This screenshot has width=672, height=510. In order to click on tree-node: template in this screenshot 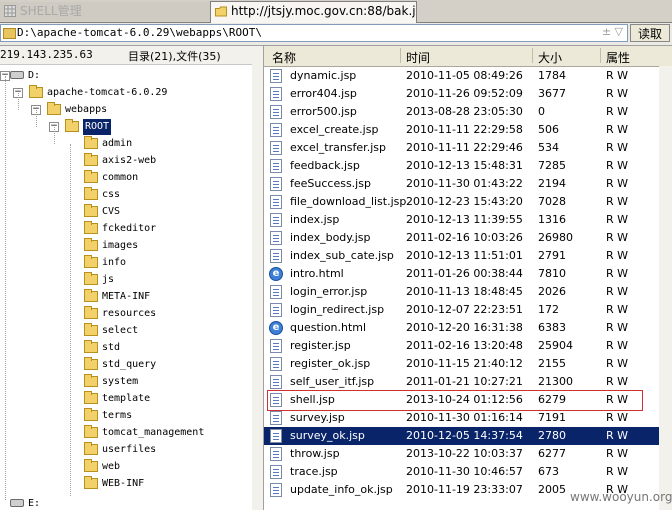, I will do `click(125, 399)`.